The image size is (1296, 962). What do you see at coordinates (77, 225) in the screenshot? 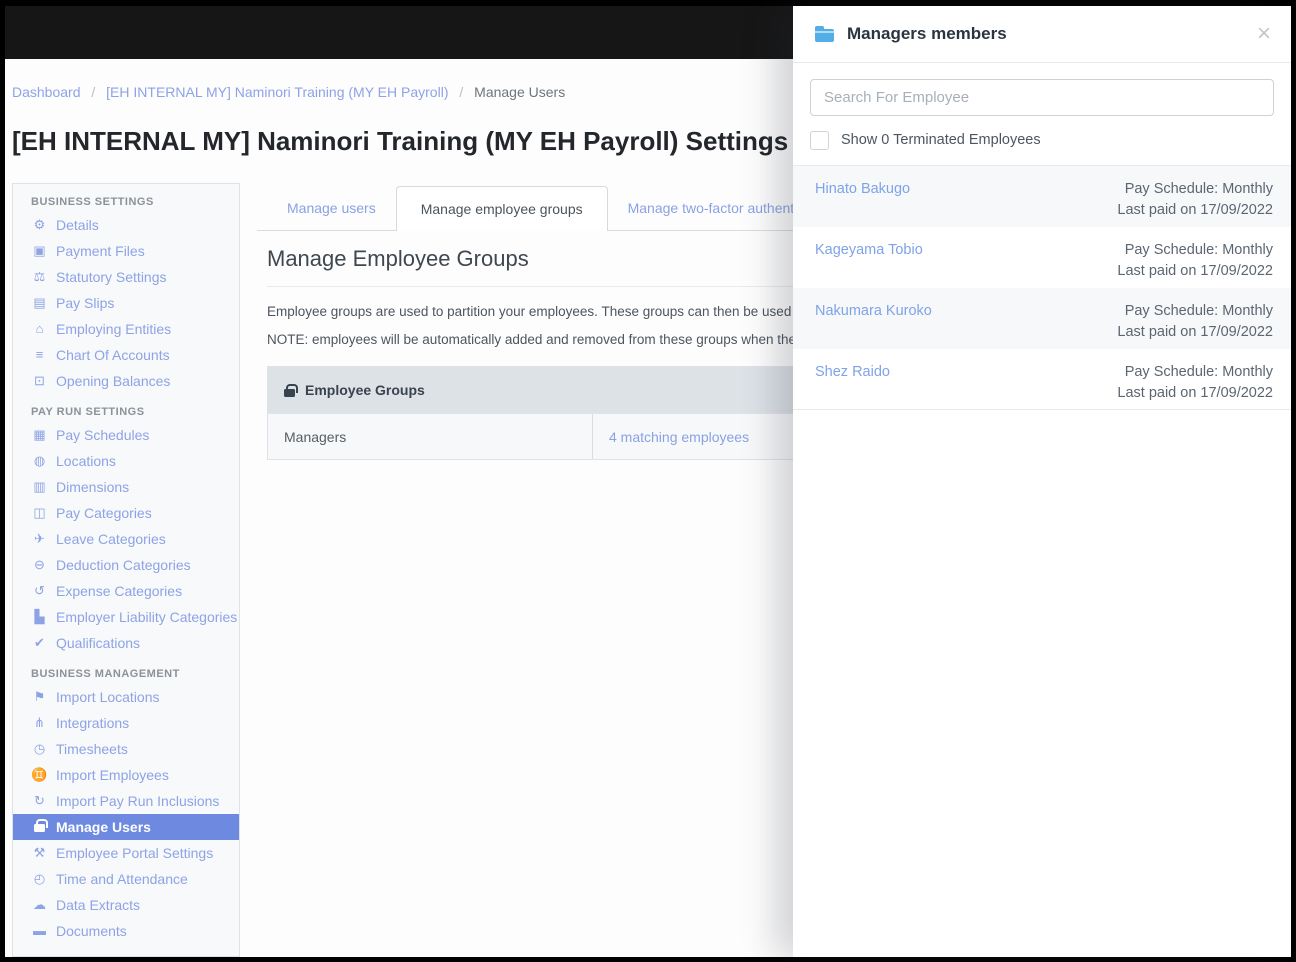
I see `sidebar-item-label: Details` at bounding box center [77, 225].